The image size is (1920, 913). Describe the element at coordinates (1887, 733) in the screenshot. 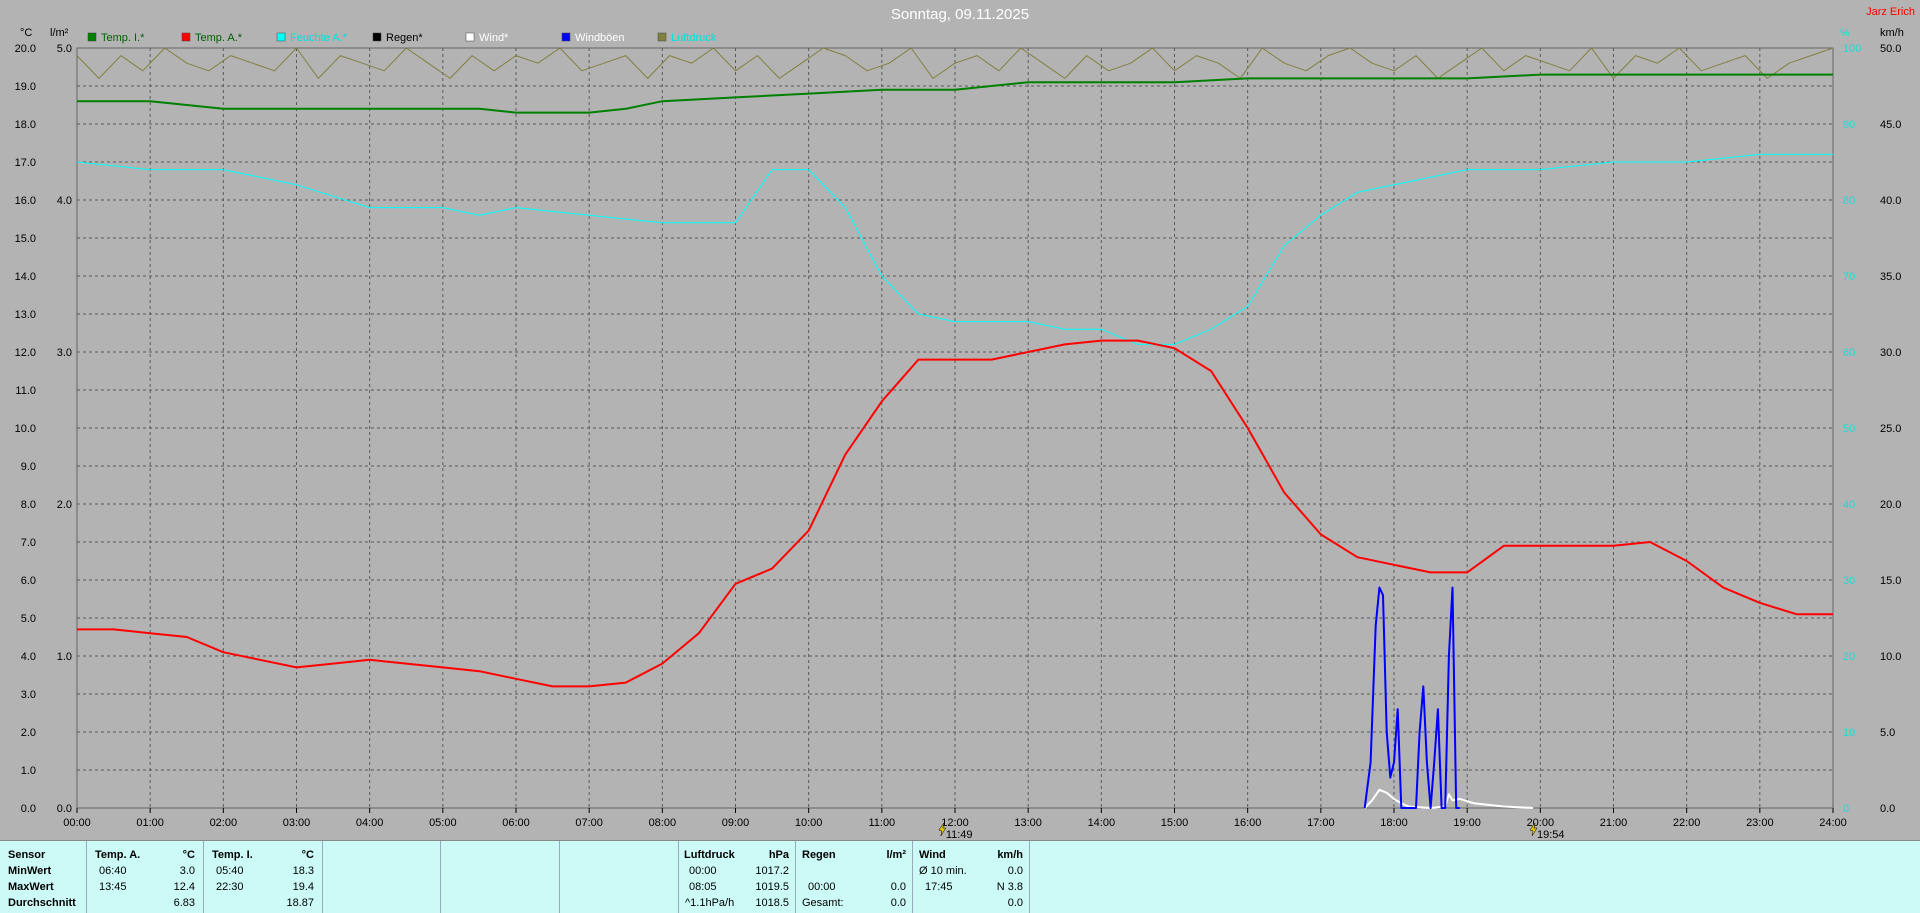

I see `y-wind-tick-label: 5.0` at that location.